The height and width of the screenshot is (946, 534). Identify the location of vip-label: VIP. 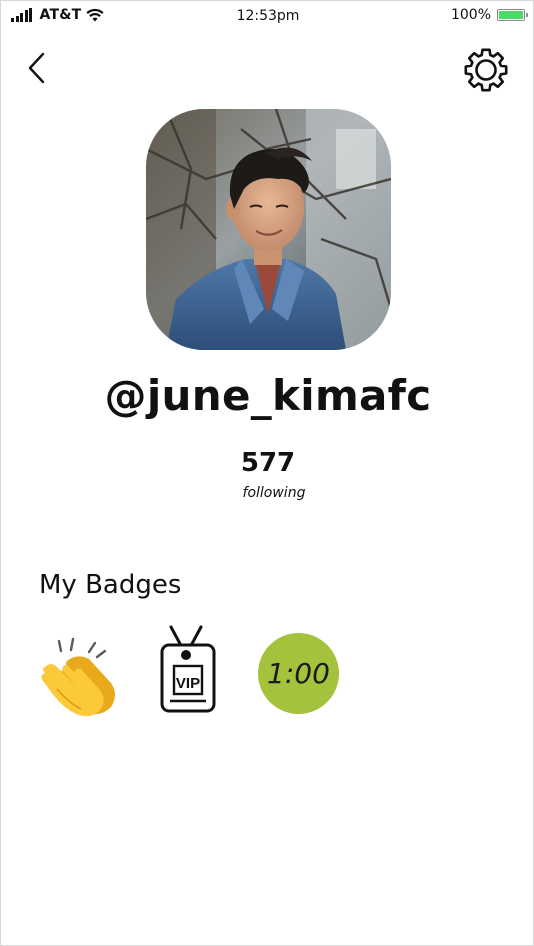
(188, 683).